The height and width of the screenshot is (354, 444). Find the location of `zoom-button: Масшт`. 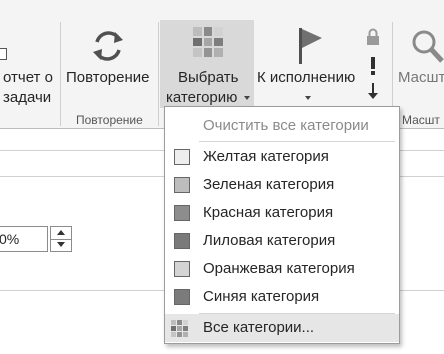

zoom-button: Масшт is located at coordinates (420, 56).